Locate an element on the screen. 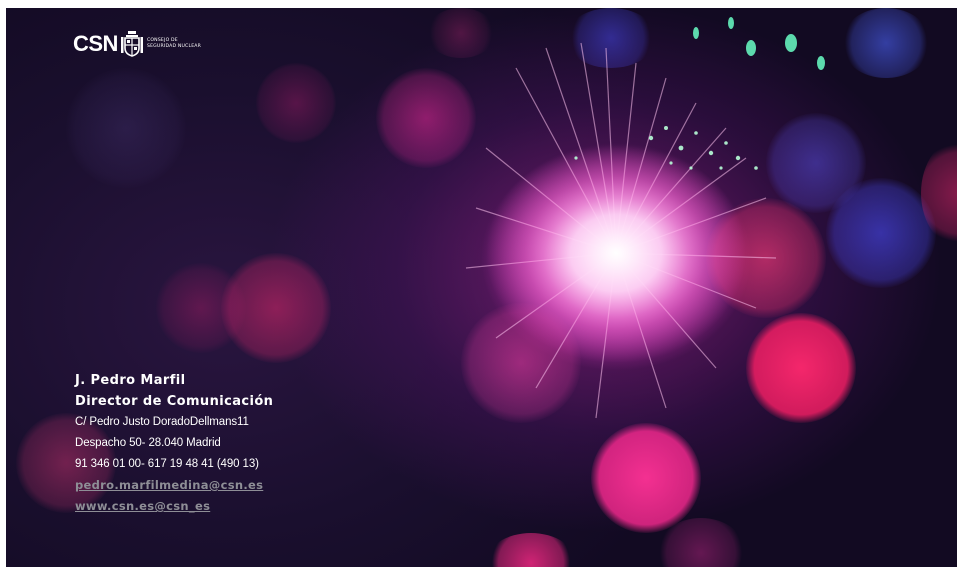  csn-logo: CSN CONSEJO DE SEGURIDAD NUCLEAR is located at coordinates (137, 44).